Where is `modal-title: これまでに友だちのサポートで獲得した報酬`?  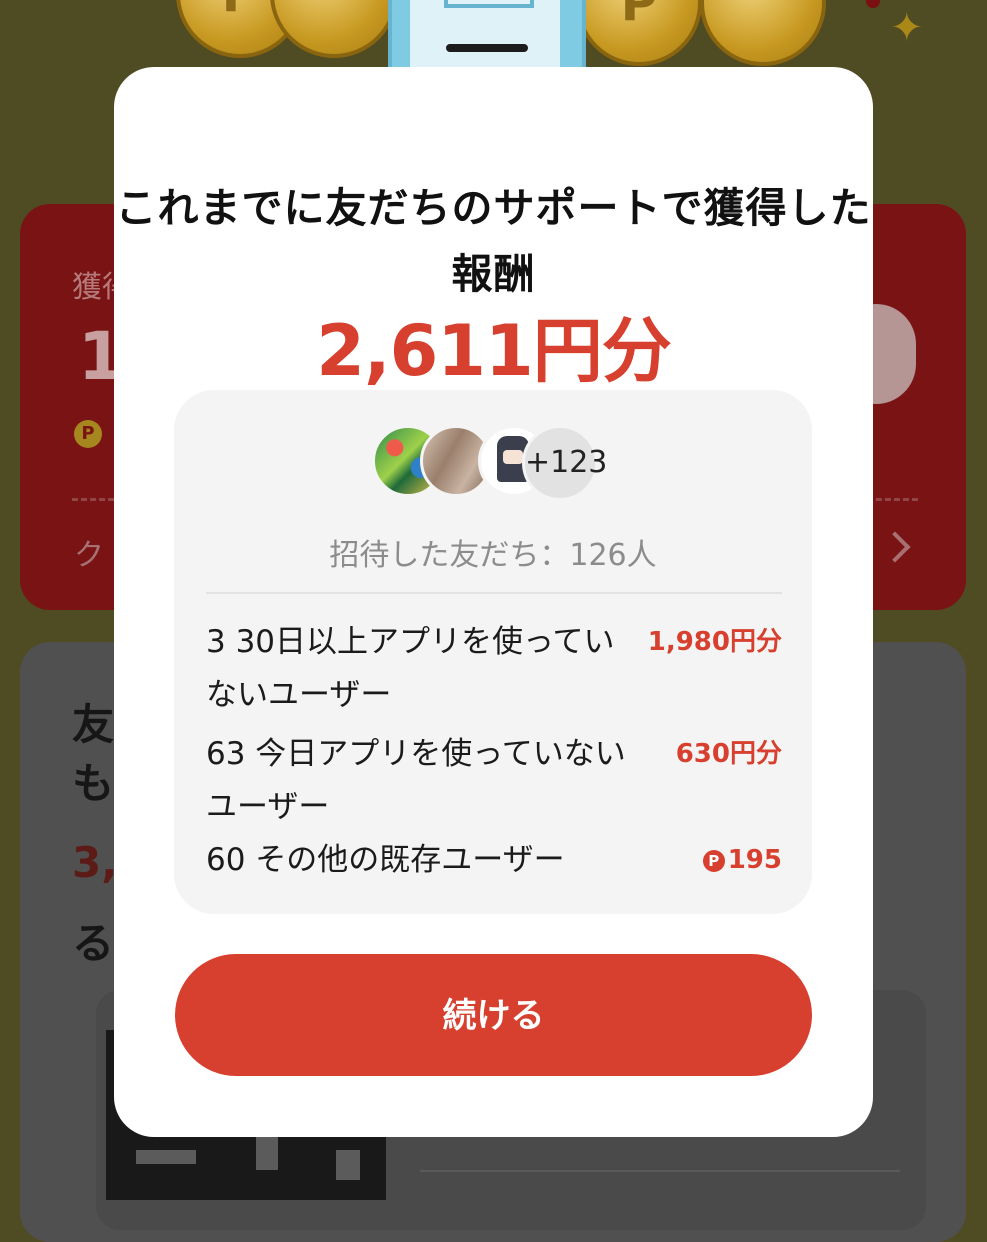 modal-title: これまでに友だちのサポートで獲得した報酬 is located at coordinates (493, 241).